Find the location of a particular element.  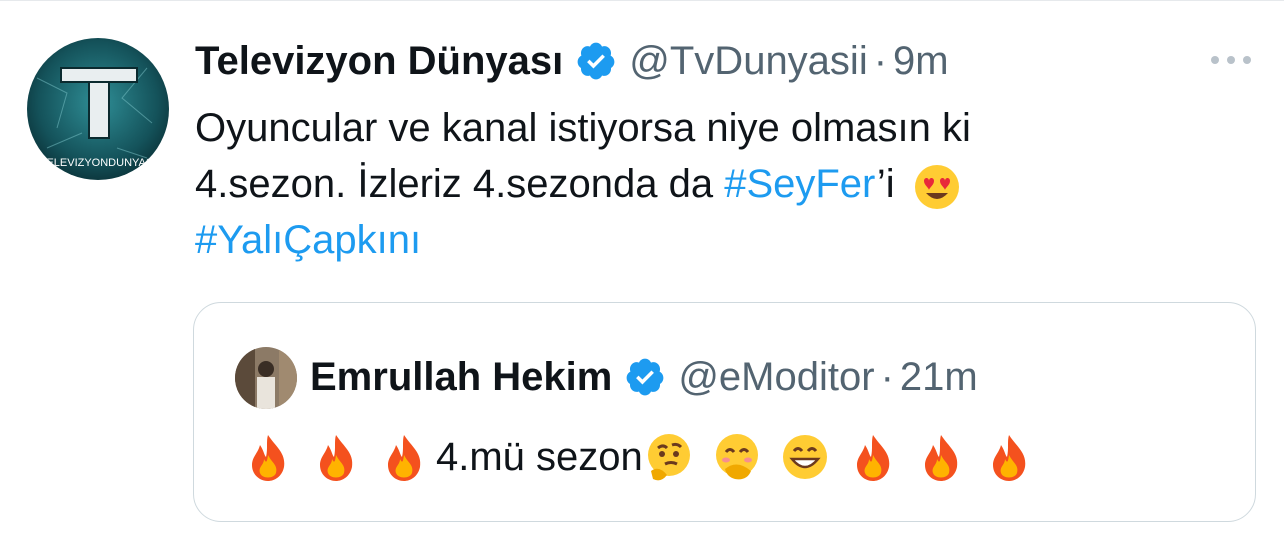

quote-text: 4.mü sezon is located at coordinates (638, 457).